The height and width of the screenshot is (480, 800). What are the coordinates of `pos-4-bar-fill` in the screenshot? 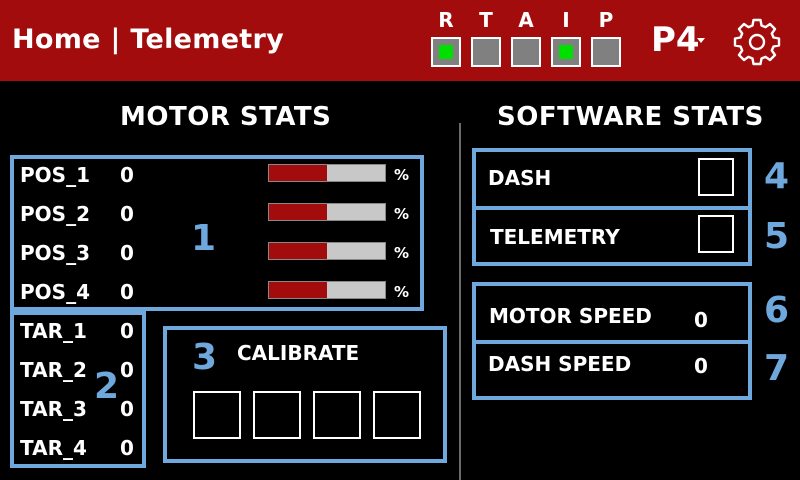 It's located at (298, 290).